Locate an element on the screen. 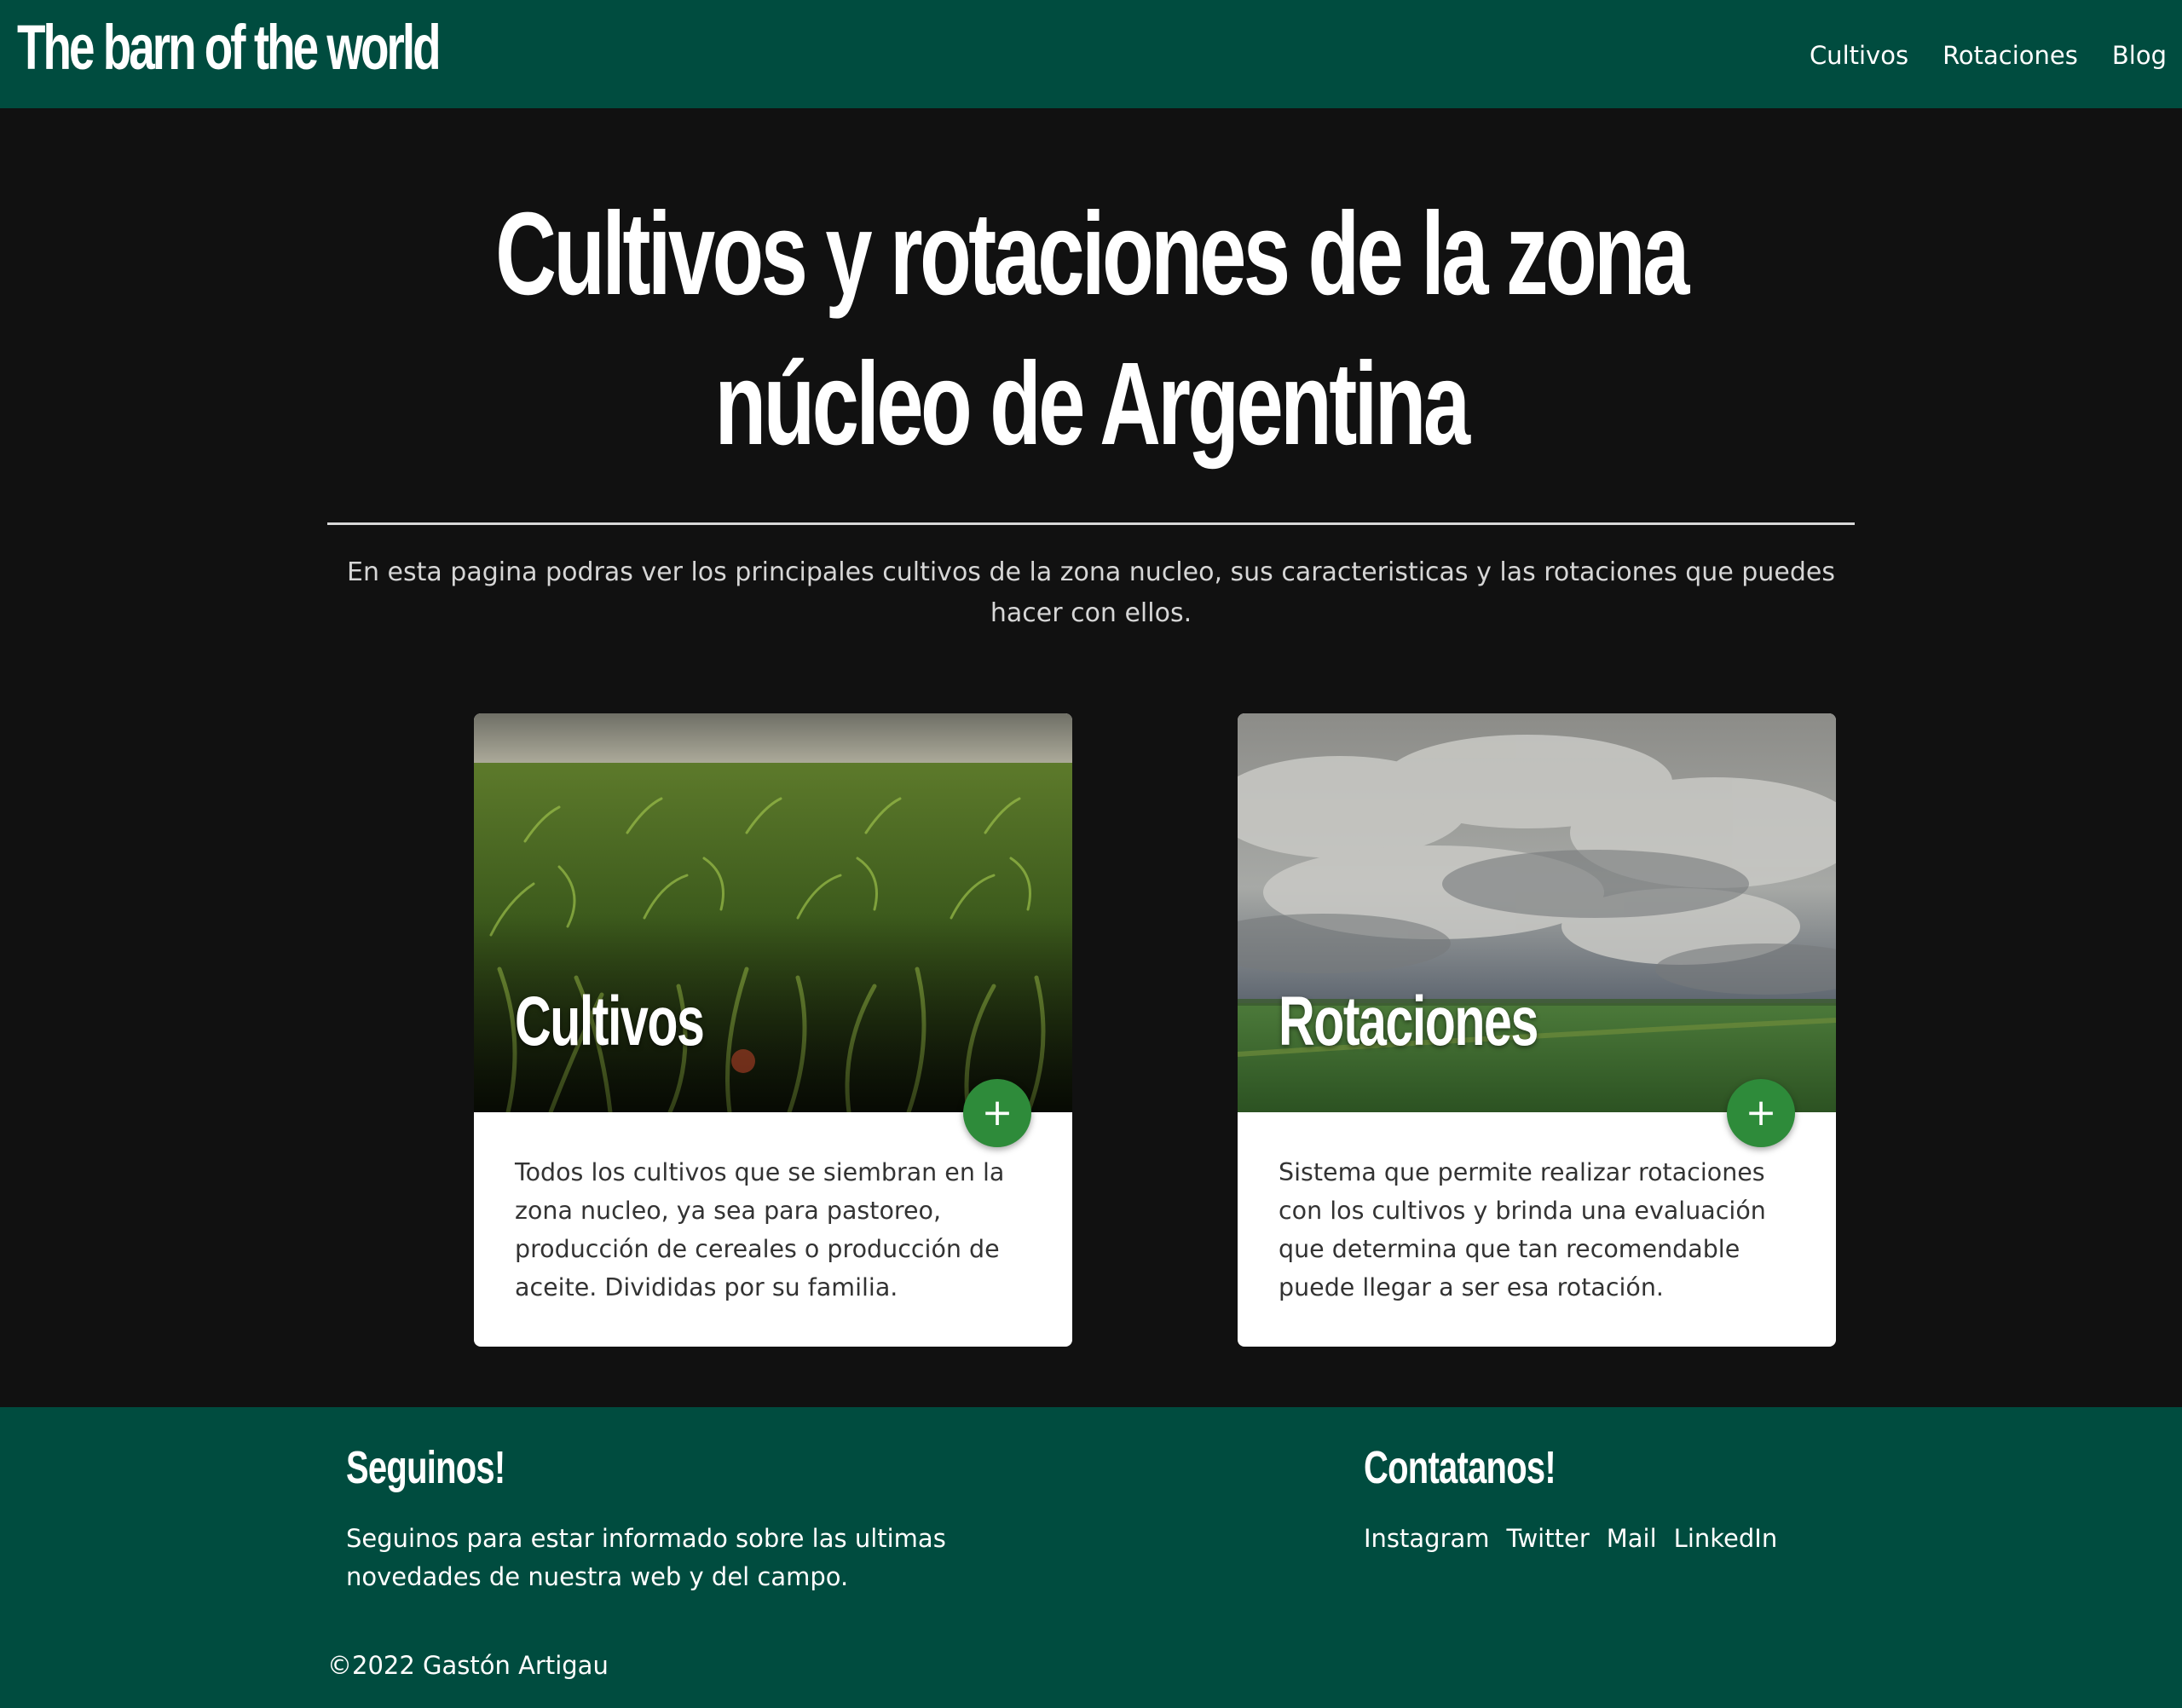  nav-link-blog: Blog is located at coordinates (2139, 55).